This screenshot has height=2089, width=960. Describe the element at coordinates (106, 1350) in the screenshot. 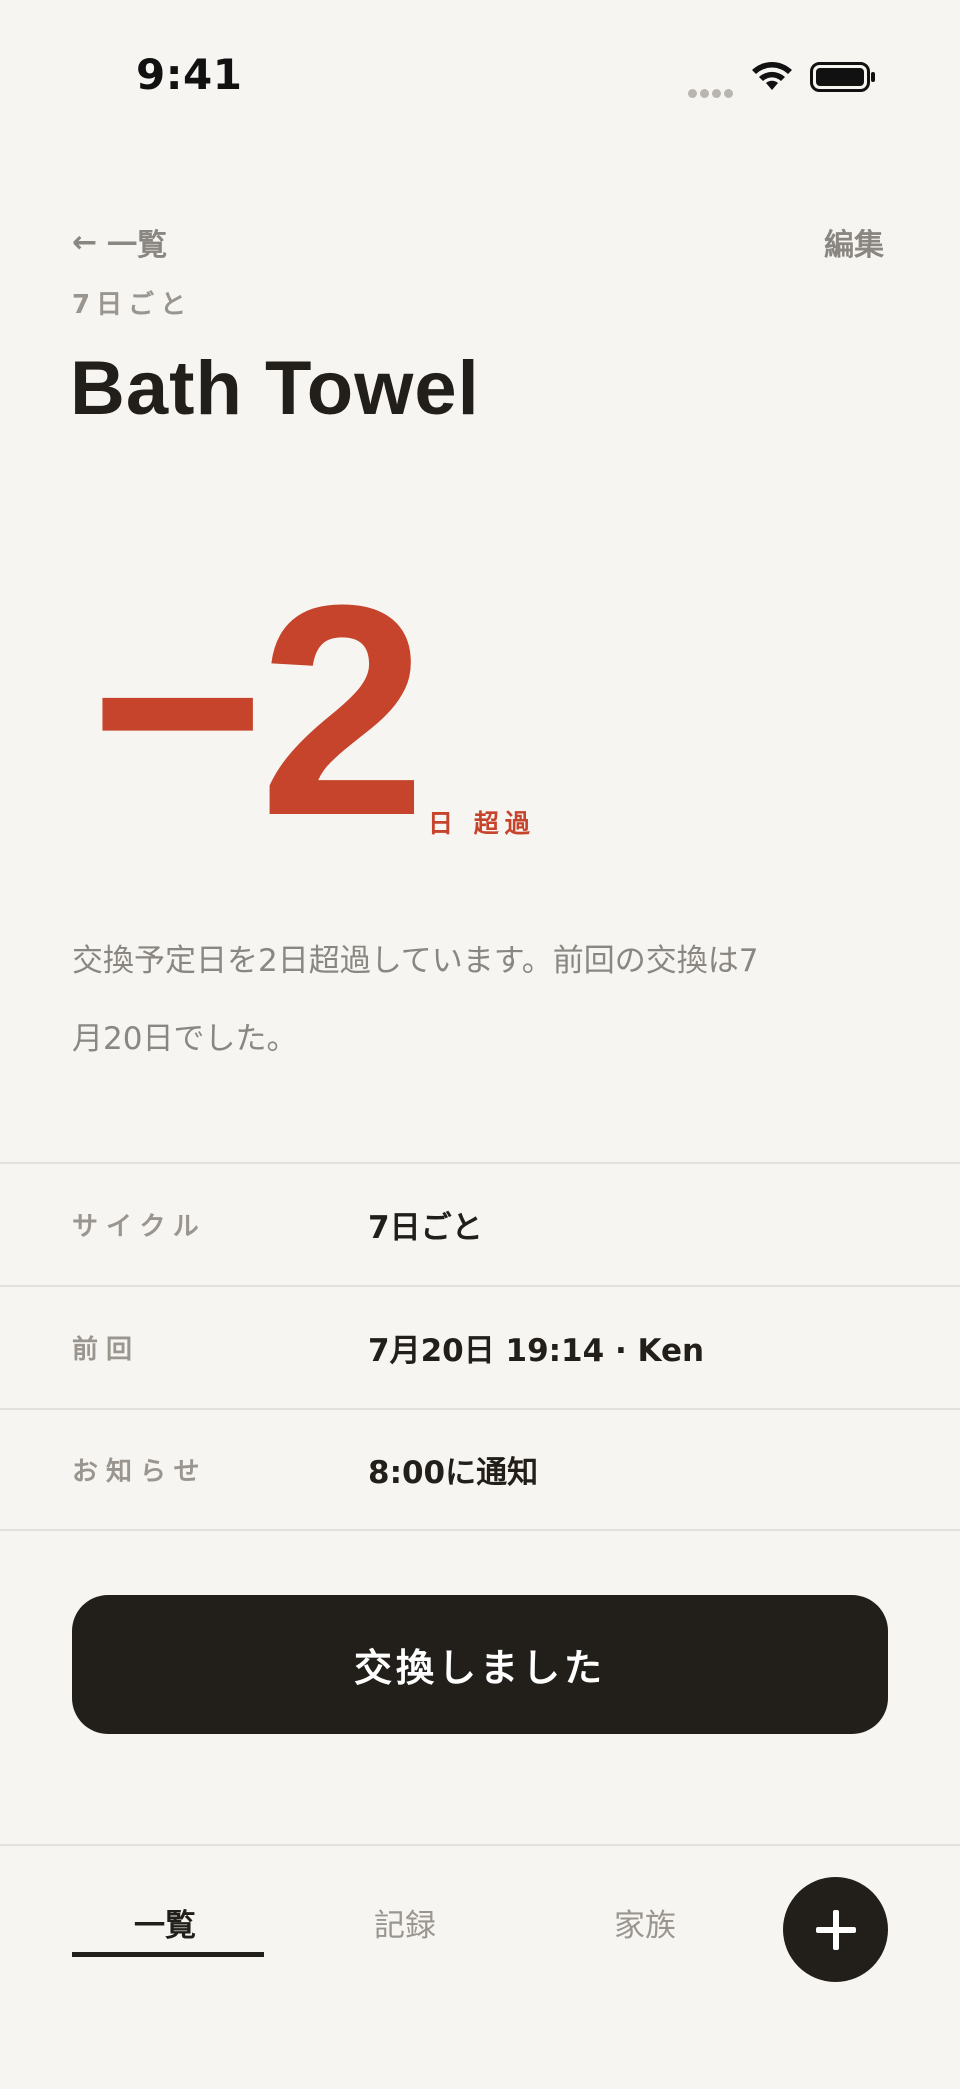

I see `detail-label: 前回` at that location.